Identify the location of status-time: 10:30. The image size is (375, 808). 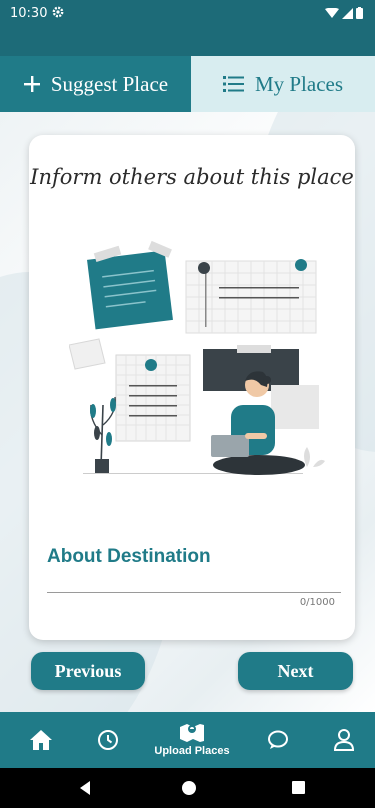
(29, 13).